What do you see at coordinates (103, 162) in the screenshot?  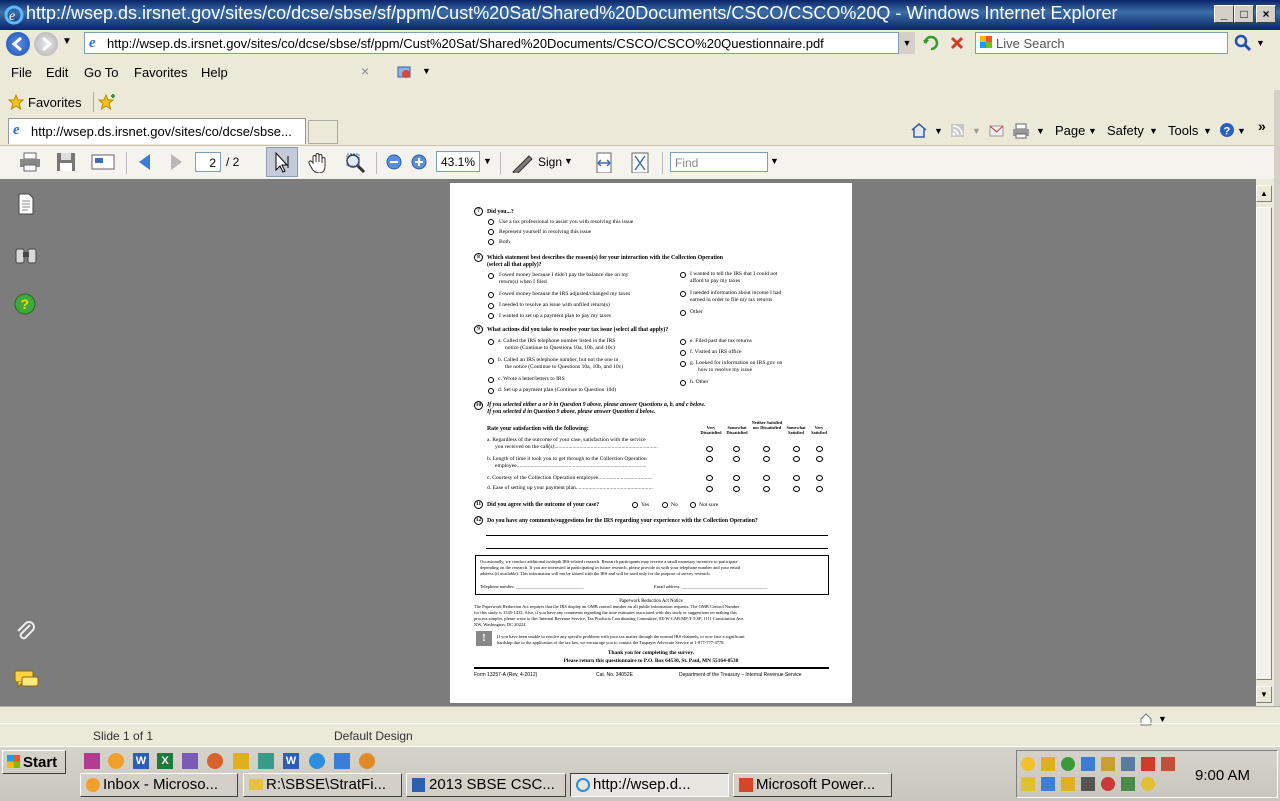 I see `pdf-email-icon` at bounding box center [103, 162].